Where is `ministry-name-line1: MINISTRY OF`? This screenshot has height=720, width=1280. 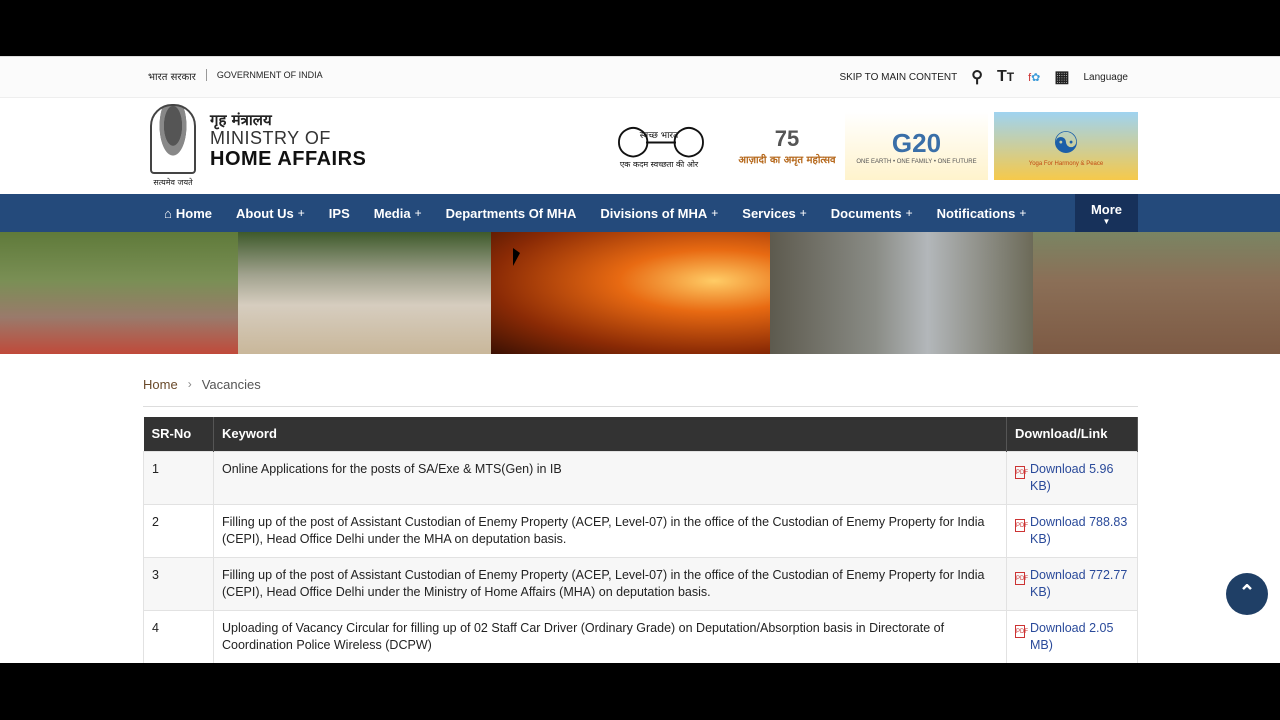
ministry-name-line1: MINISTRY OF is located at coordinates (270, 137).